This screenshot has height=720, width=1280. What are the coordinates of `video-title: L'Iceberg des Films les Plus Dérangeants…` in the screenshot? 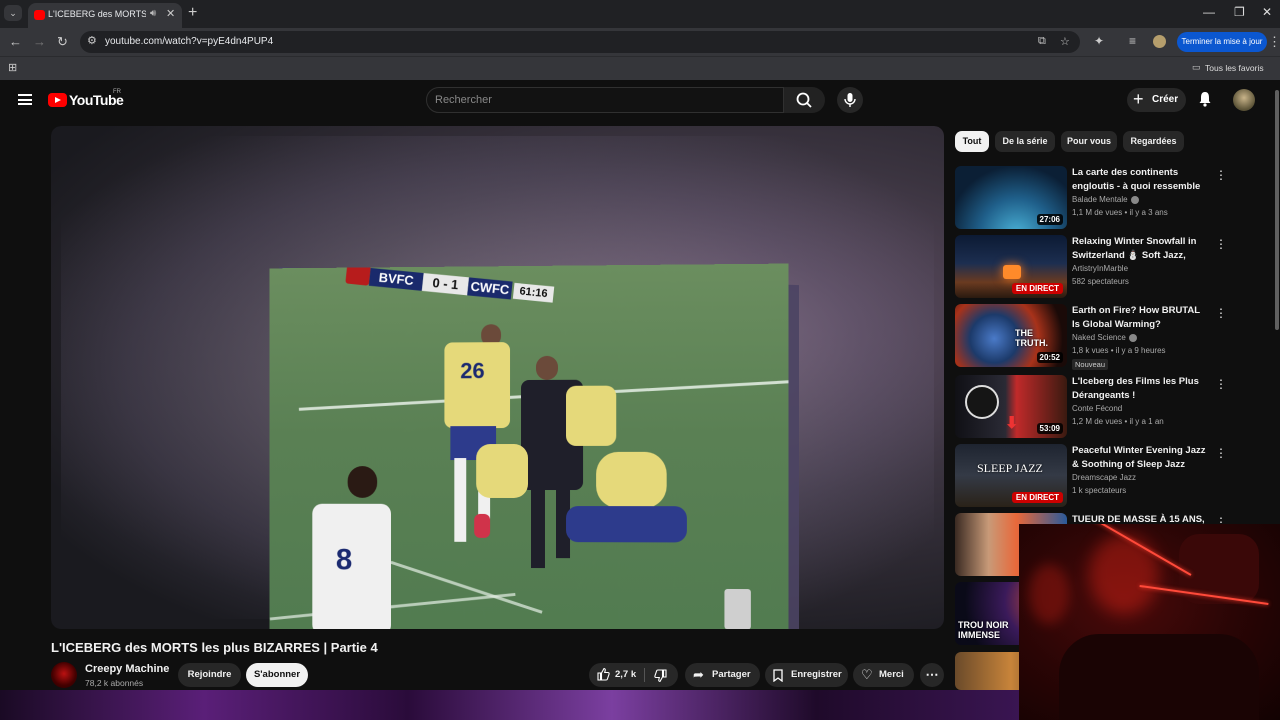 It's located at (1141, 388).